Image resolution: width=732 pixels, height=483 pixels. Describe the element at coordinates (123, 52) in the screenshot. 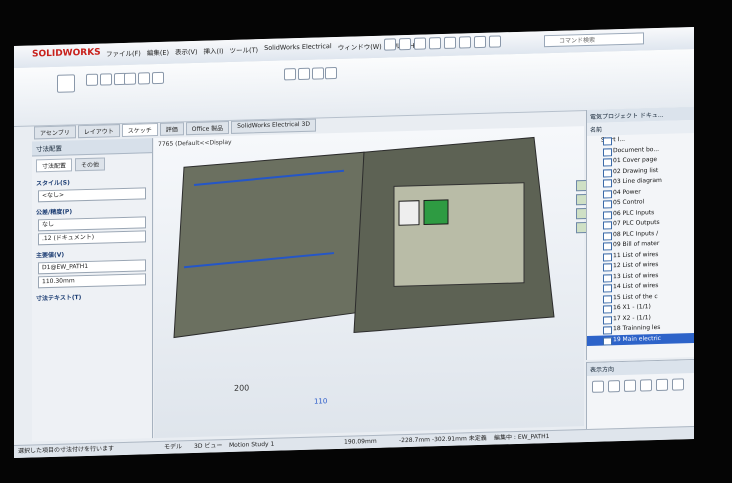

I see `menu-file: ファイル(F)` at that location.